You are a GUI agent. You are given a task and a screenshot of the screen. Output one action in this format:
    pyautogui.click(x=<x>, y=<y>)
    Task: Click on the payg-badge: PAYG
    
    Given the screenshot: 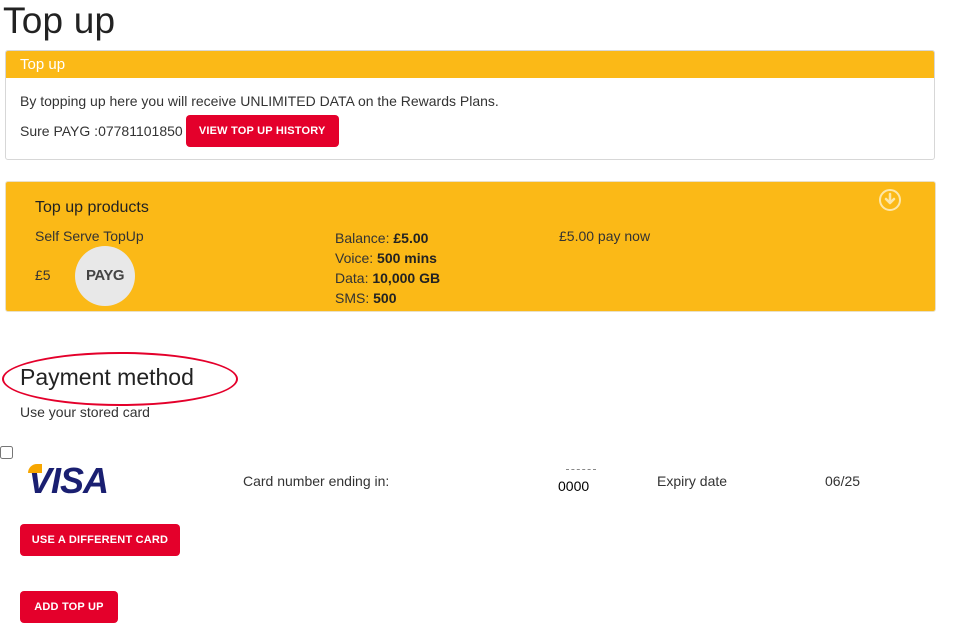 What is the action you would take?
    pyautogui.click(x=105, y=276)
    